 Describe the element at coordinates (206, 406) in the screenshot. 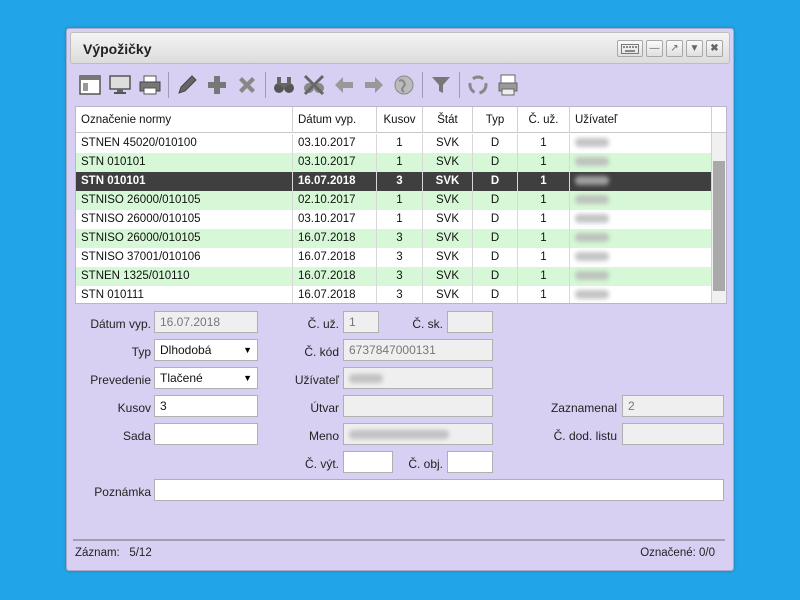

I see `kusov-field: 3` at that location.